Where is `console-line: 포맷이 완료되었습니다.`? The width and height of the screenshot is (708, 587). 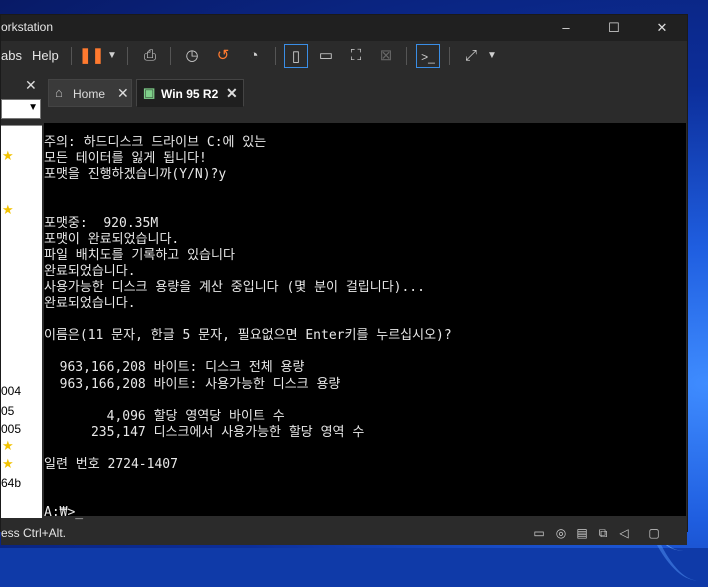
console-line: 포맷이 완료되었습니다. is located at coordinates (112, 239).